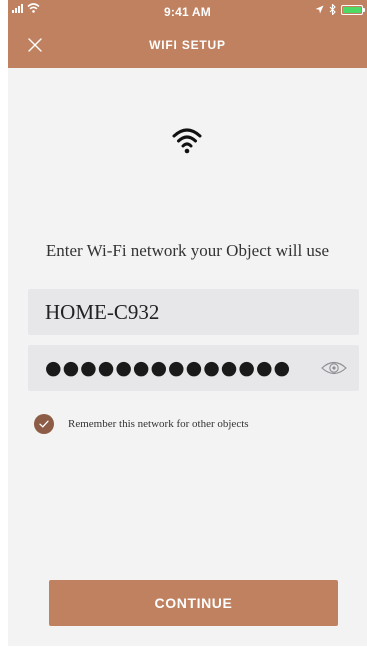  I want to click on remember-network-checkbox: Remember this network for other objects, so click(141, 424).